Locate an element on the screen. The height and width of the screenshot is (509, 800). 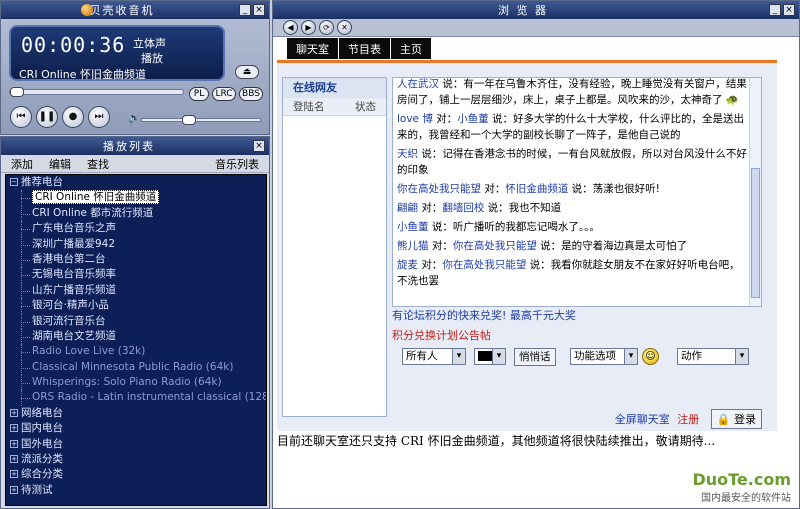
chat-nick: love 博 is located at coordinates (415, 119).